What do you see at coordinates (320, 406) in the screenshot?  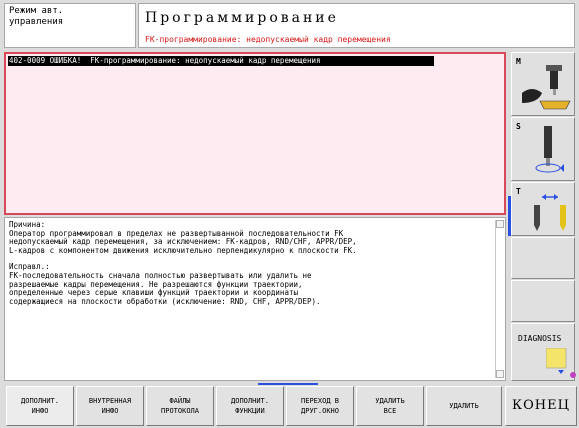 I see `softkey-switch-window: ПЕРЕХОД В ДРУГ.ОКНО` at bounding box center [320, 406].